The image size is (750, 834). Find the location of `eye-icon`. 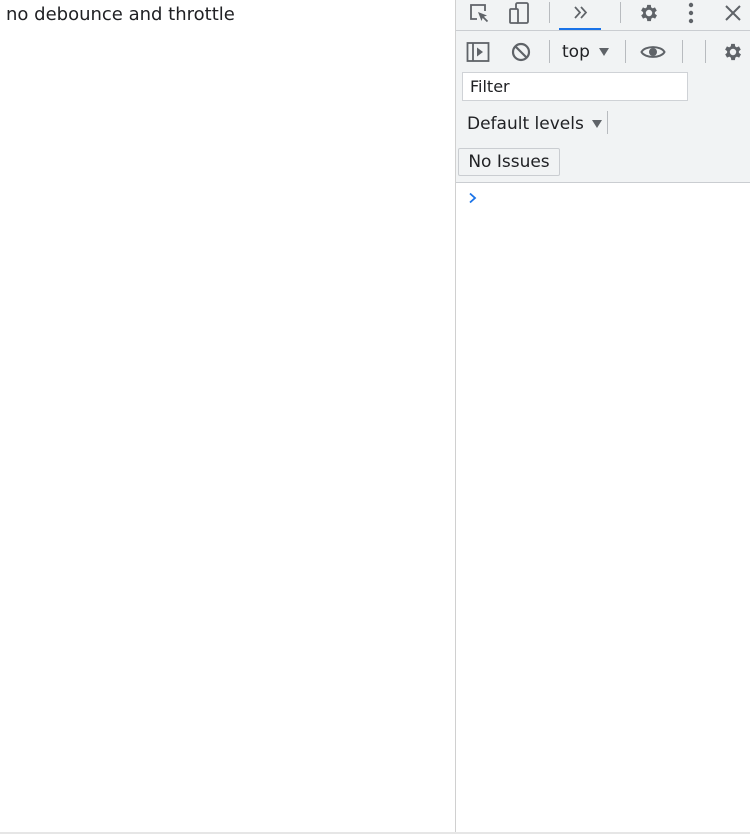

eye-icon is located at coordinates (653, 52).